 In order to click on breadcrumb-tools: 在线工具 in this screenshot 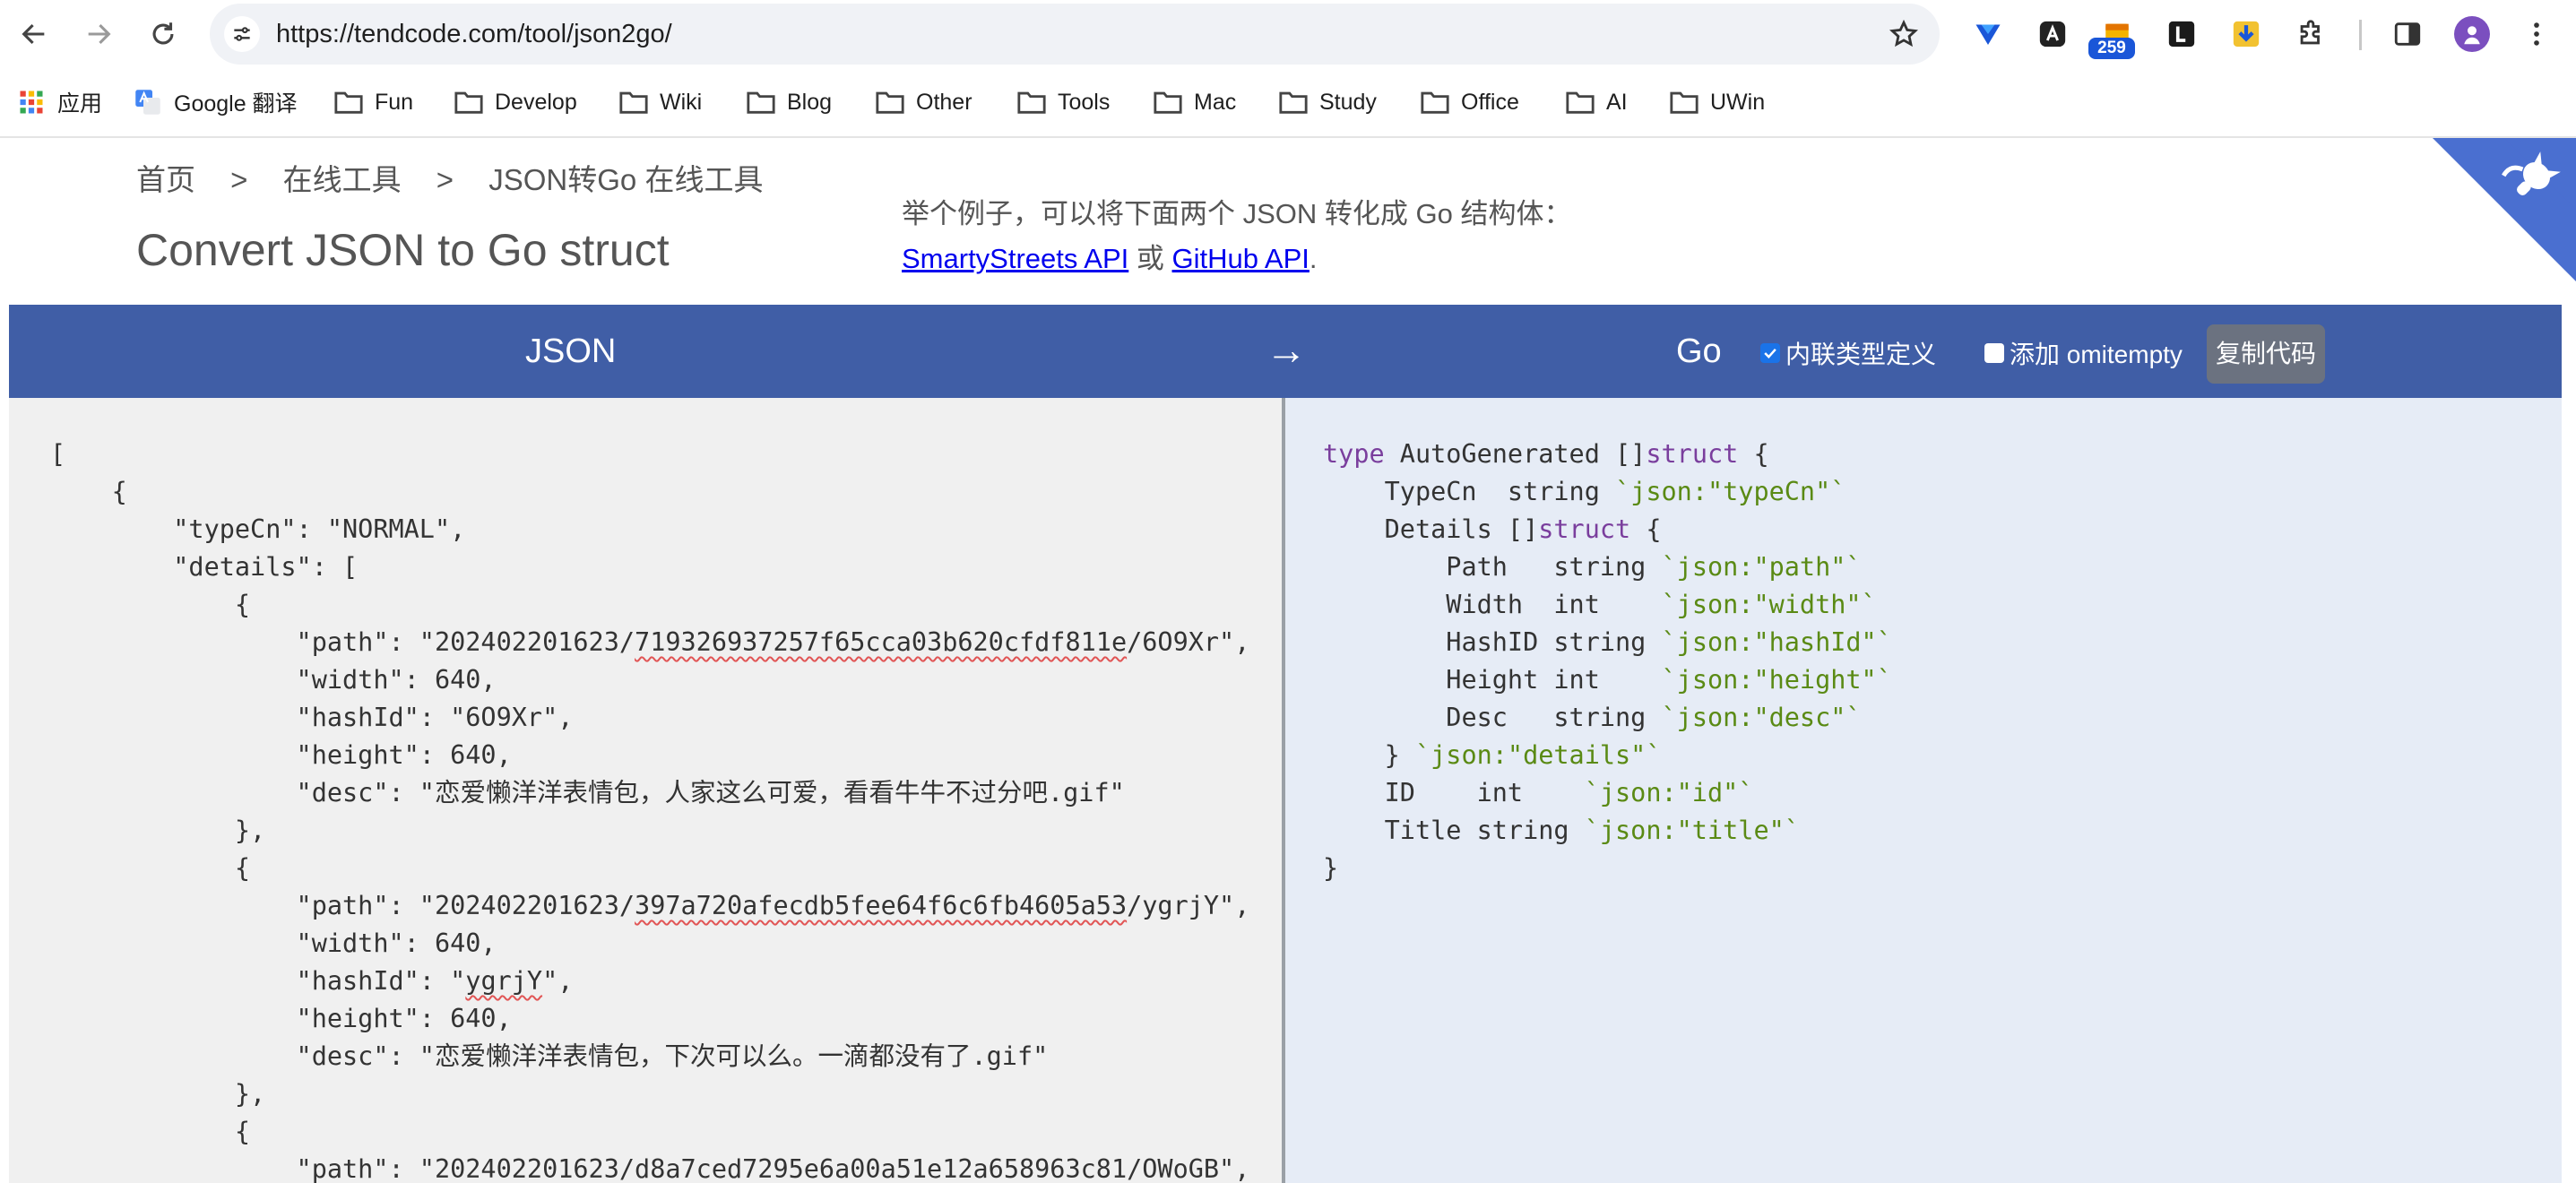, I will do `click(342, 178)`.